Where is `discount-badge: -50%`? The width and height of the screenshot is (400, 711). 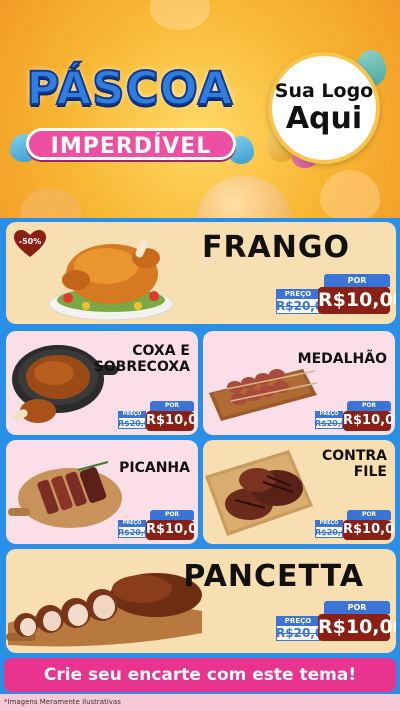
discount-badge: -50% is located at coordinates (30, 244).